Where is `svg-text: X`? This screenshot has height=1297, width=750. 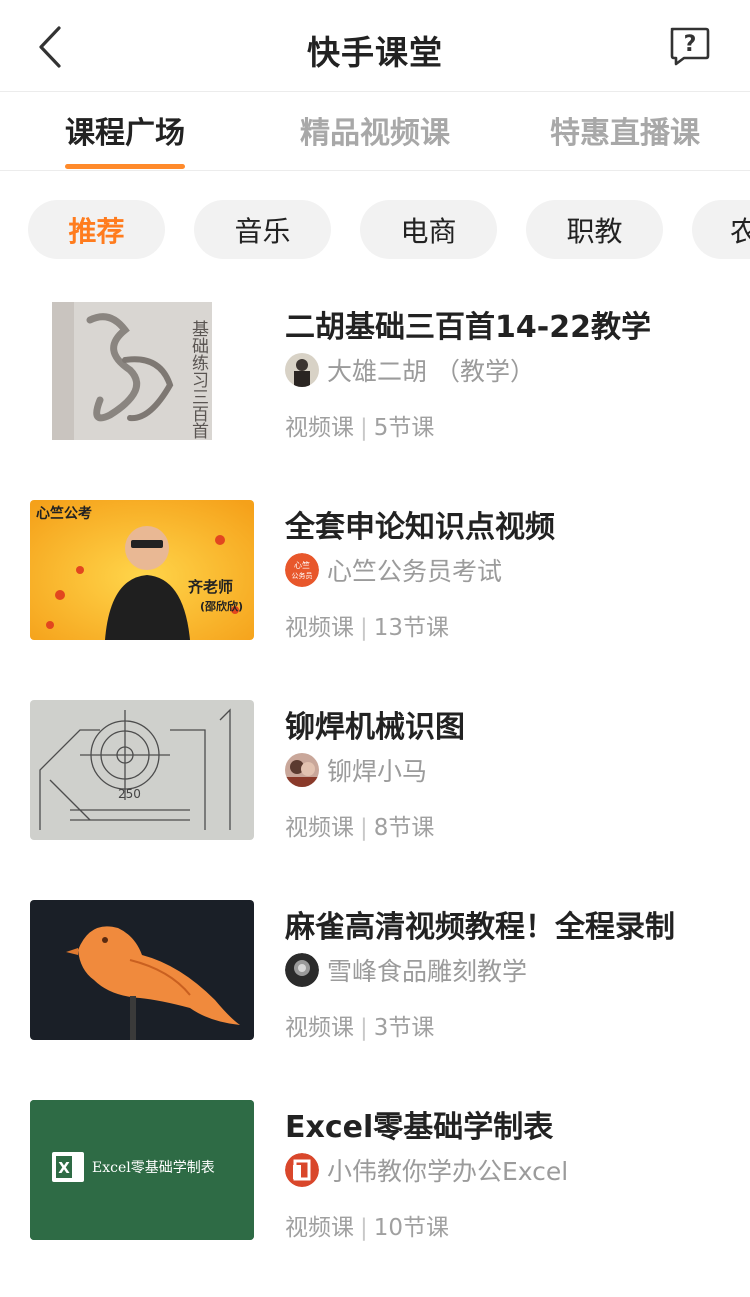 svg-text: X is located at coordinates (64, 1168).